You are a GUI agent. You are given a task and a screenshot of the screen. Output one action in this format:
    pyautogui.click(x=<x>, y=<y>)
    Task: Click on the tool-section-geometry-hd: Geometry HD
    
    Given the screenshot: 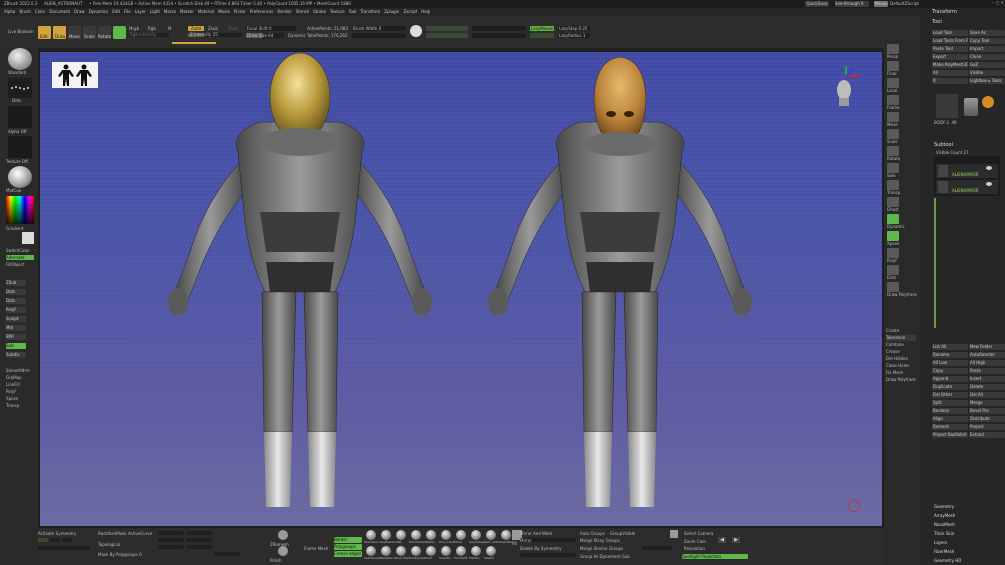 What is the action you would take?
    pyautogui.click(x=969, y=561)
    